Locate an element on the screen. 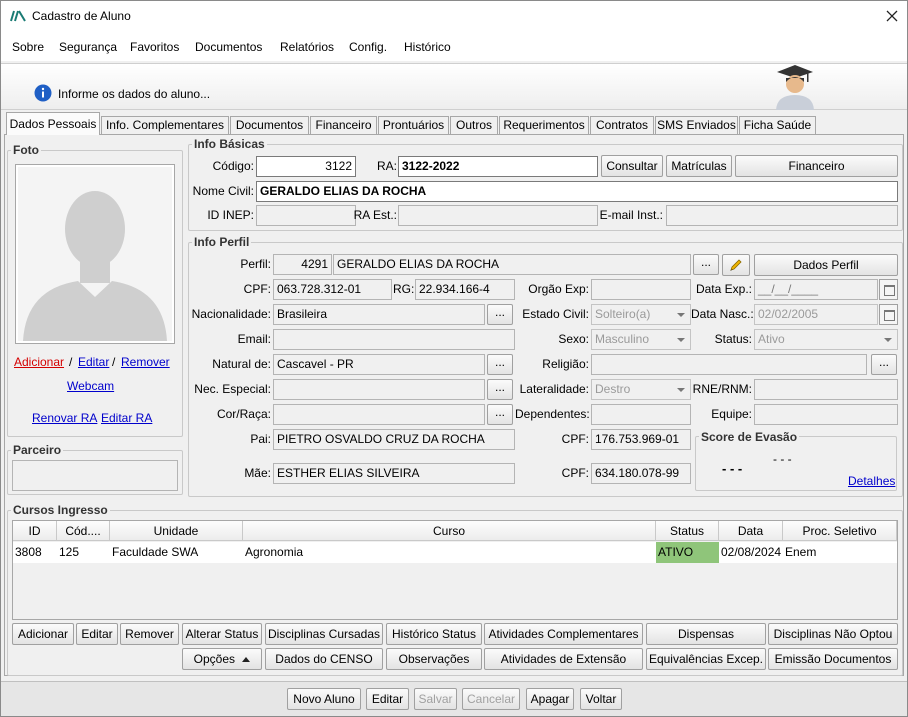 Image resolution: width=908 pixels, height=717 pixels. ra-field: 3122-2022 is located at coordinates (498, 166).